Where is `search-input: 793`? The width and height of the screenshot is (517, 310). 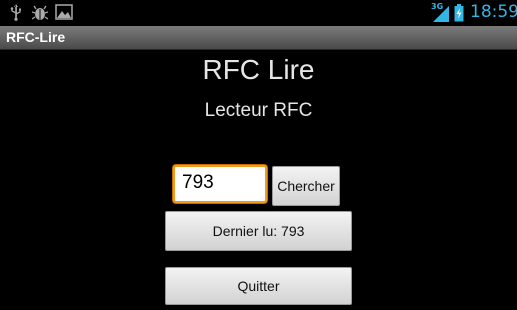 search-input: 793 is located at coordinates (220, 184).